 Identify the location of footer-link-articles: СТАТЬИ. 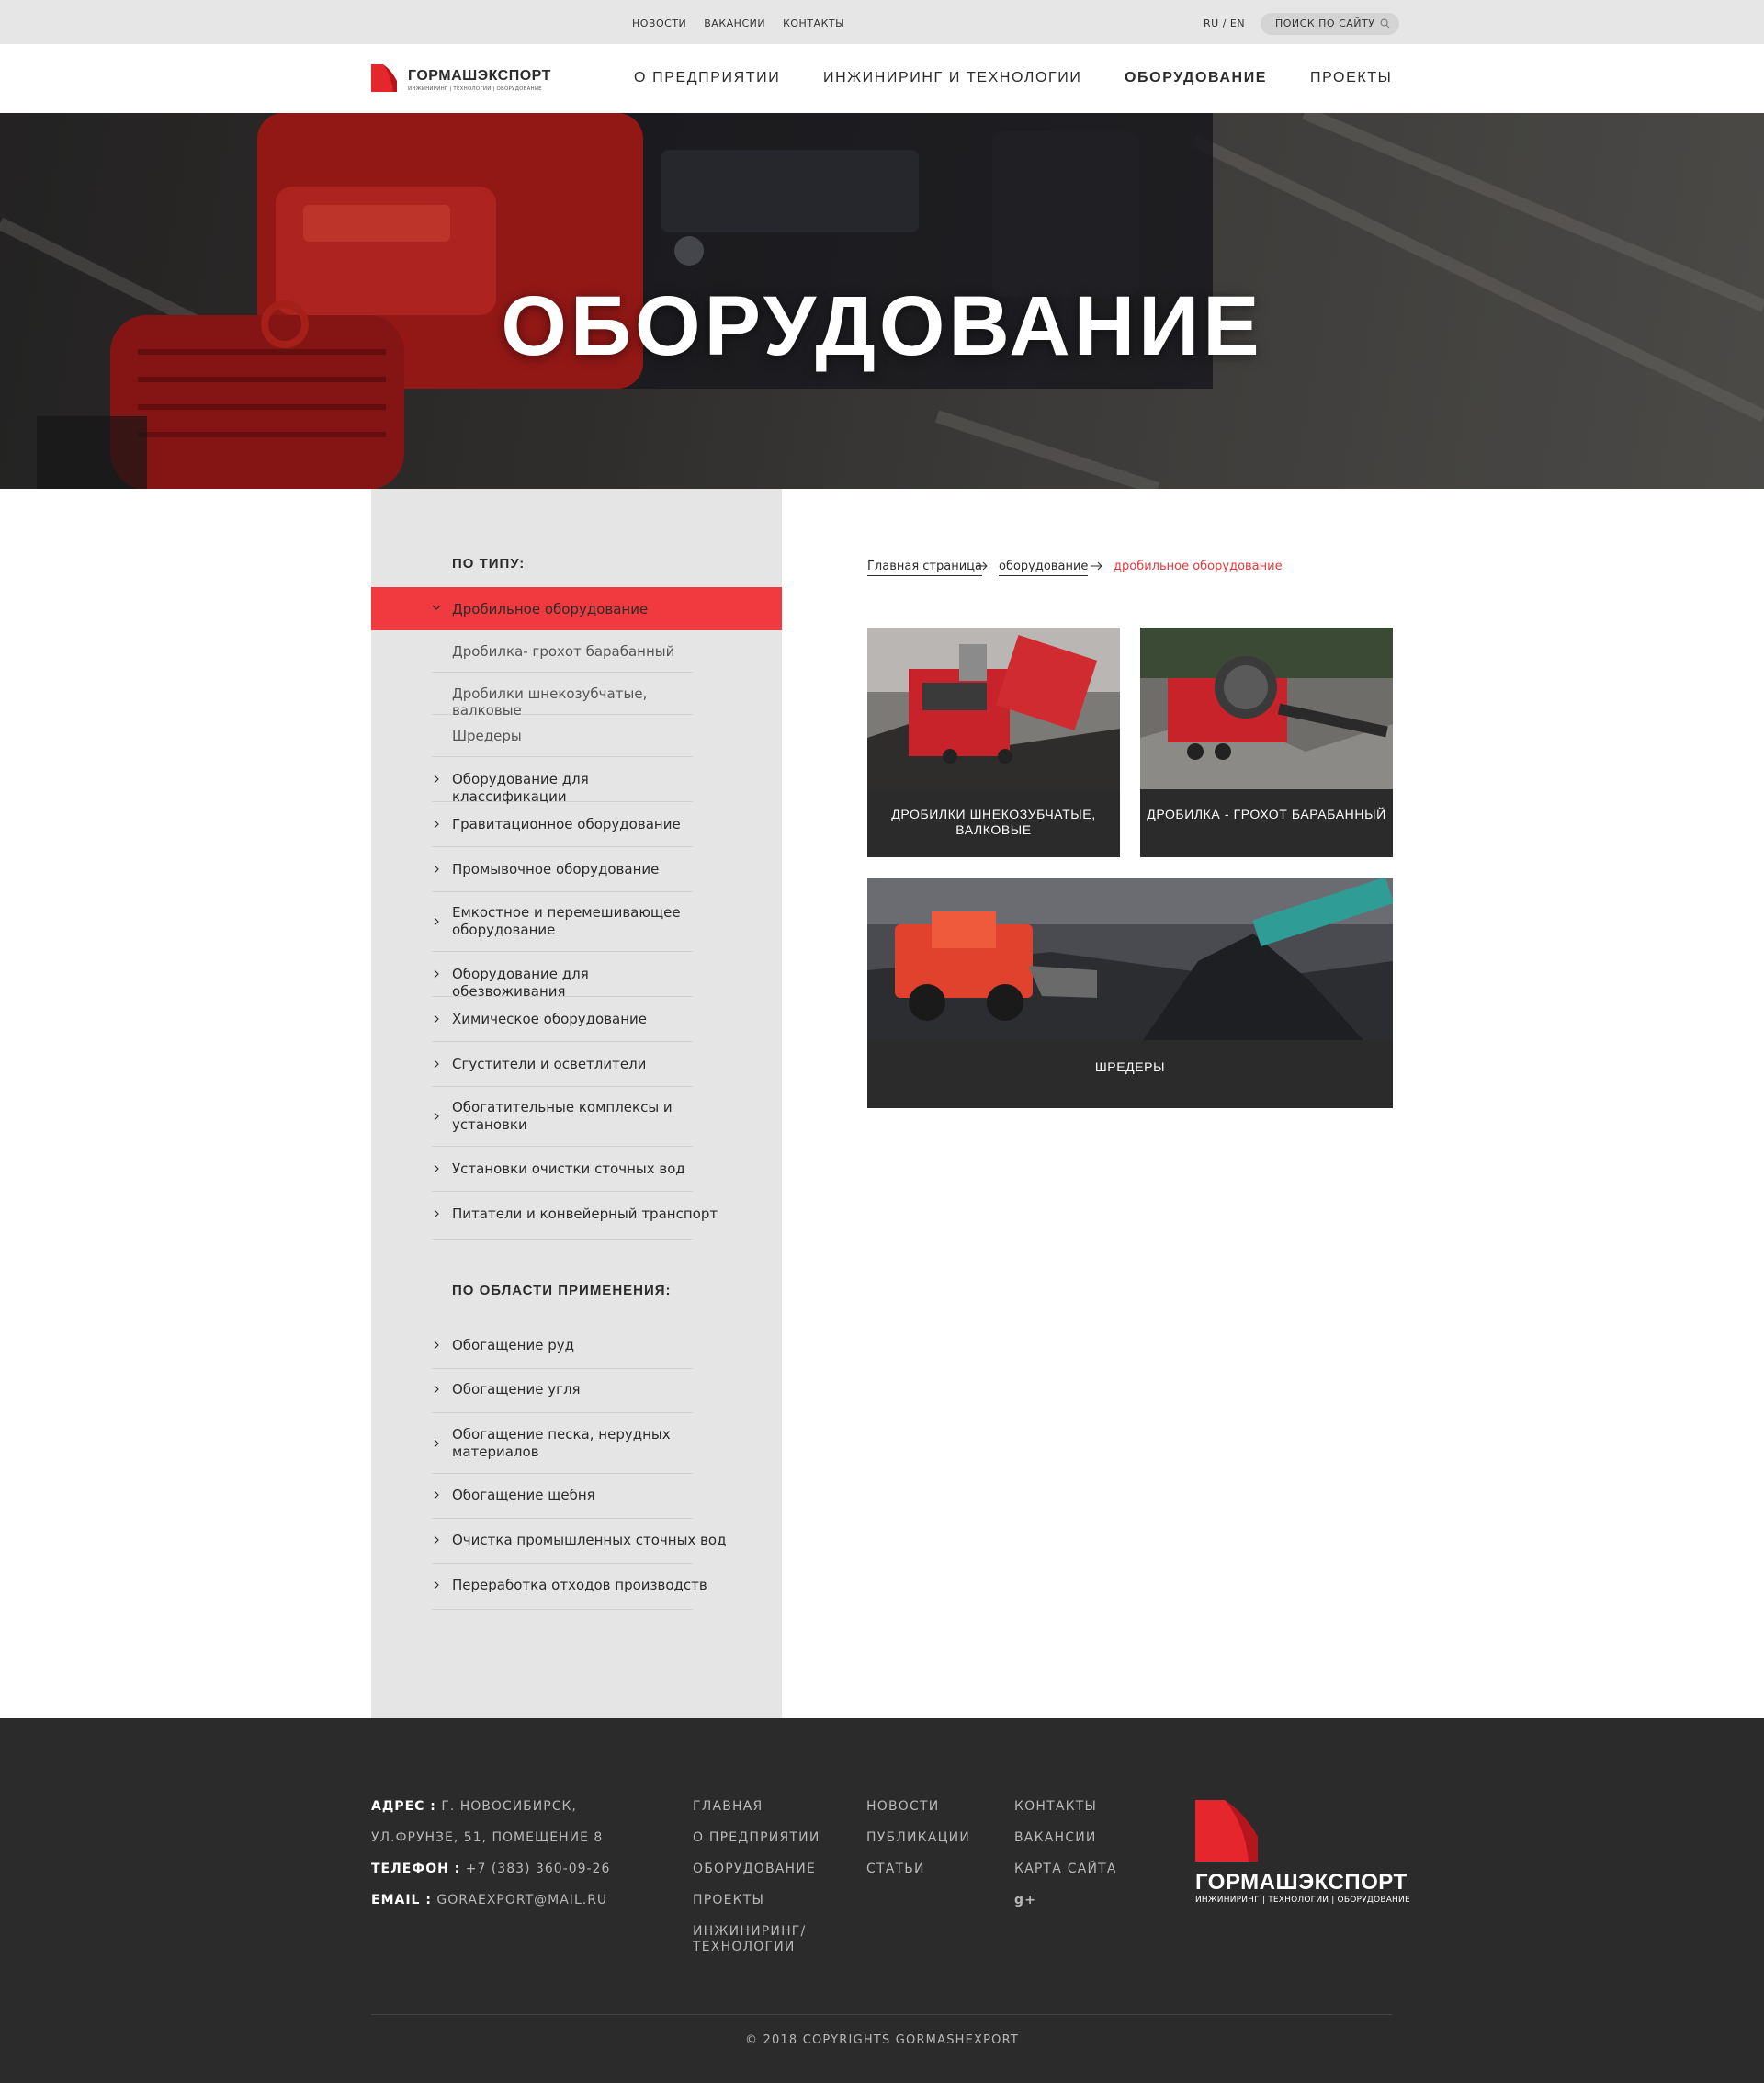
(895, 1869).